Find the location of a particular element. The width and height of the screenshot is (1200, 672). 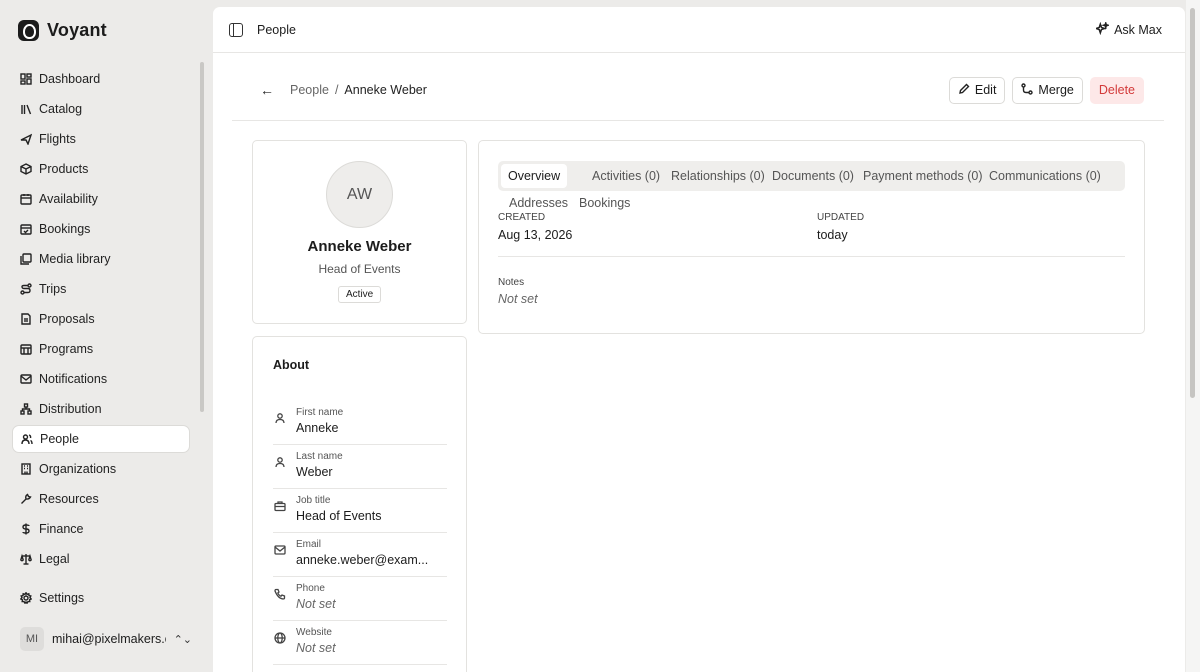

sidebar-item-dashboard: Dashboard is located at coordinates (101, 79).